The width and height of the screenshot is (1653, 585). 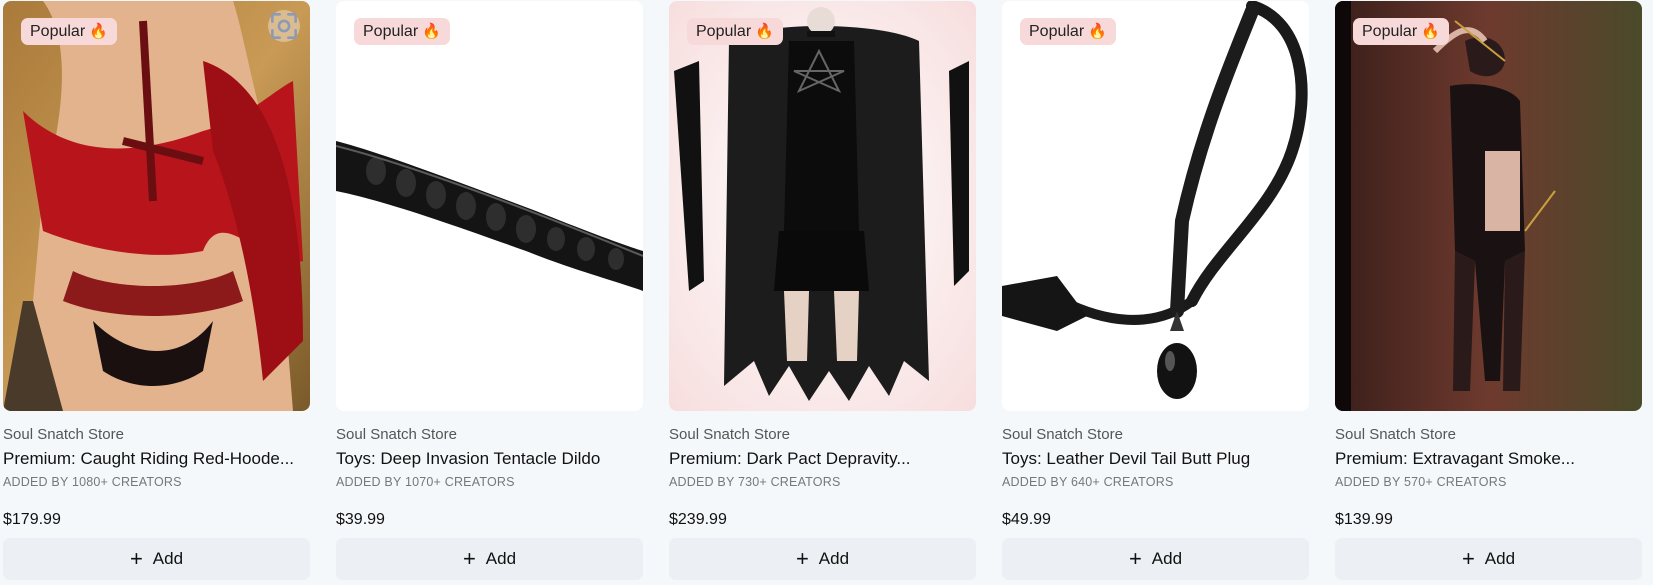 What do you see at coordinates (1026, 519) in the screenshot?
I see `product-price: $49.99` at bounding box center [1026, 519].